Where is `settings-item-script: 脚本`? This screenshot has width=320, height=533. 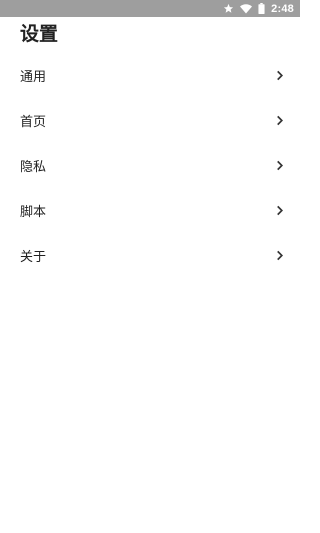 settings-item-script: 脚本 is located at coordinates (150, 210).